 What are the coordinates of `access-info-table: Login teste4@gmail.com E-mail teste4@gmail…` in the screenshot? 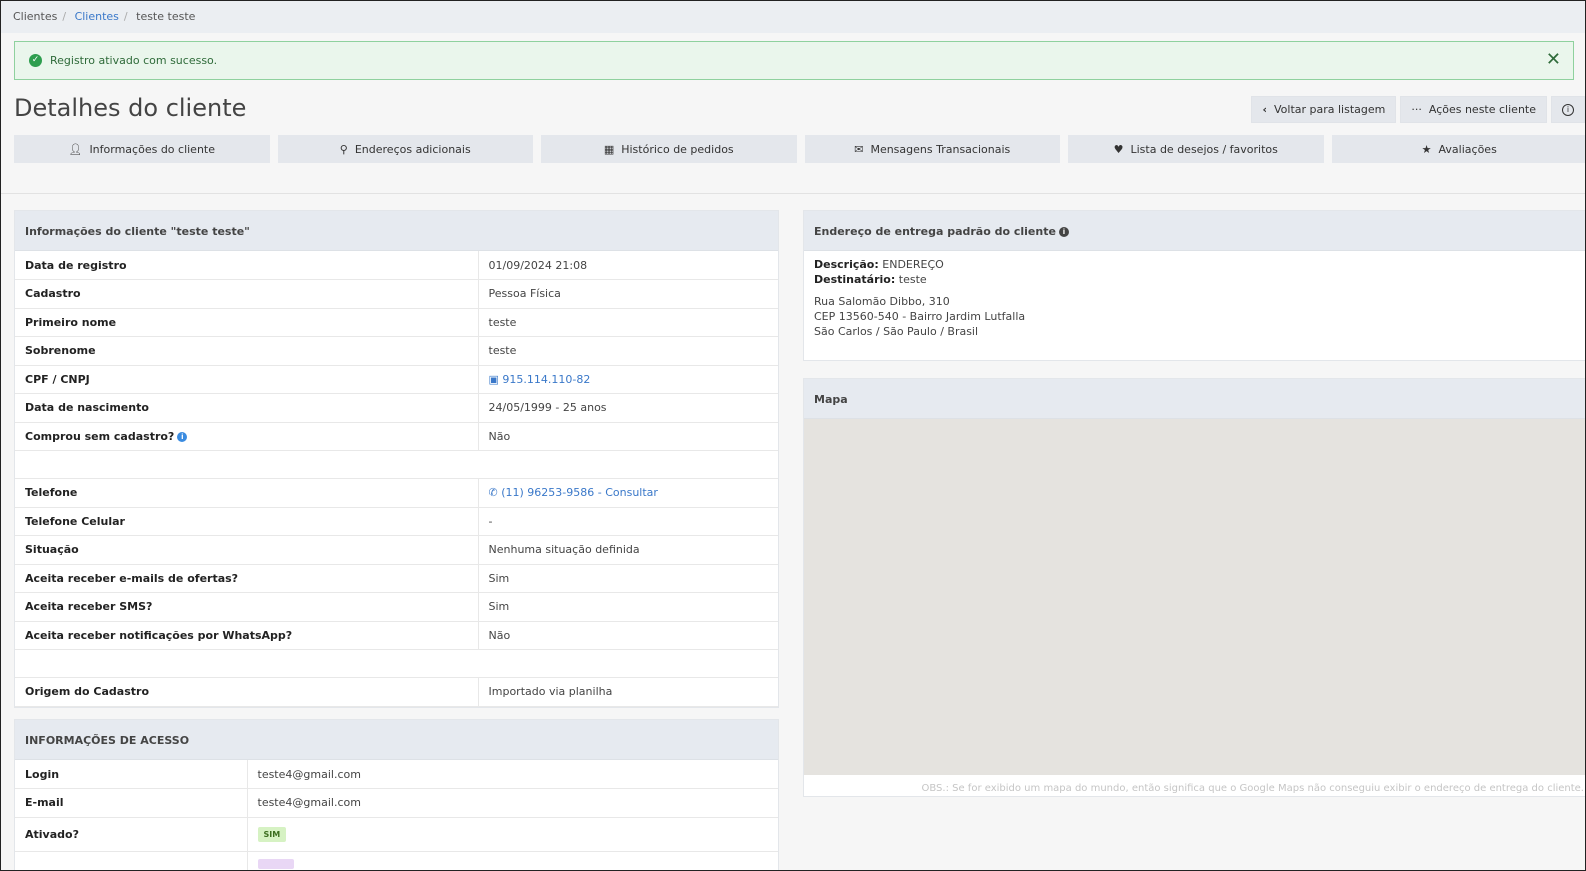 It's located at (396, 815).